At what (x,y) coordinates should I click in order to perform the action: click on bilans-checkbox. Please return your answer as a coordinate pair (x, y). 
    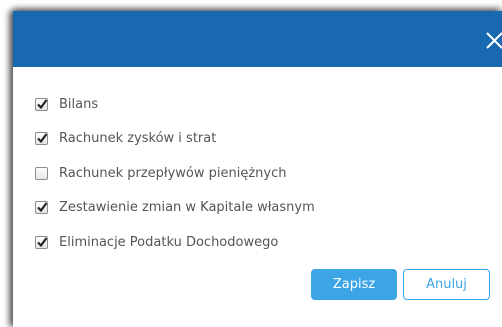
    Looking at the image, I should click on (41, 104).